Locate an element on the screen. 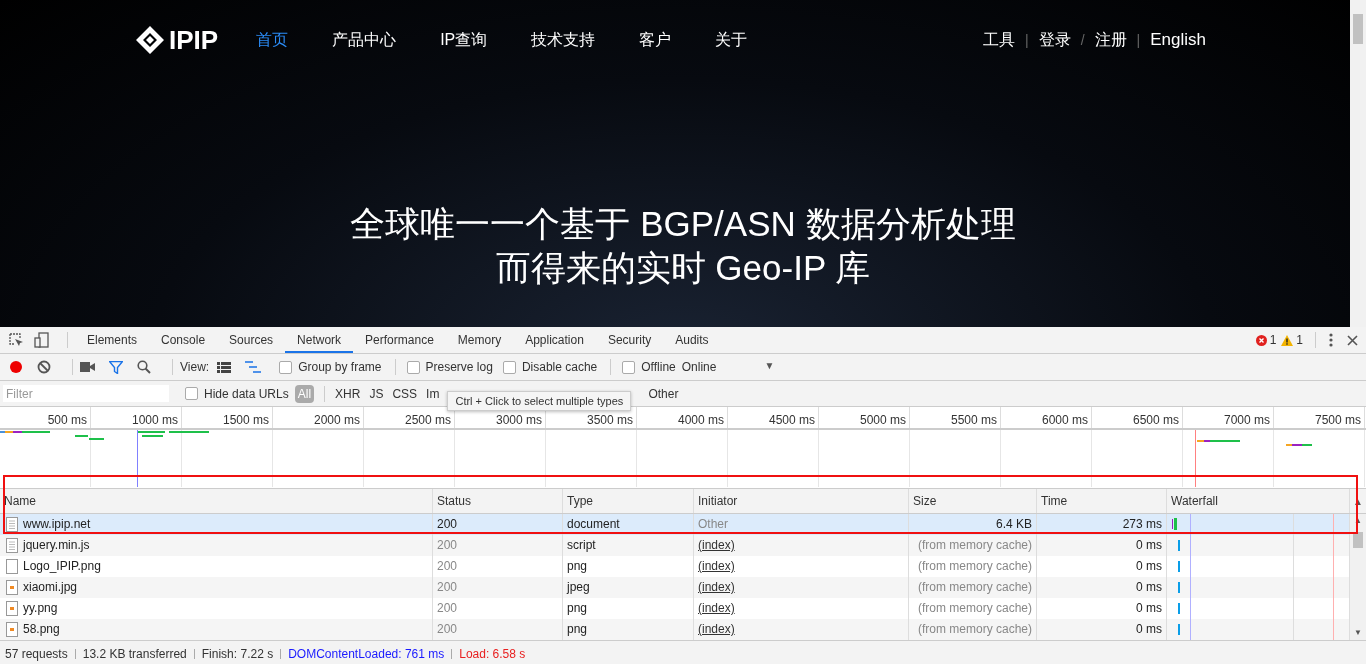 The width and height of the screenshot is (1366, 664). panel-tab: Console is located at coordinates (183, 340).